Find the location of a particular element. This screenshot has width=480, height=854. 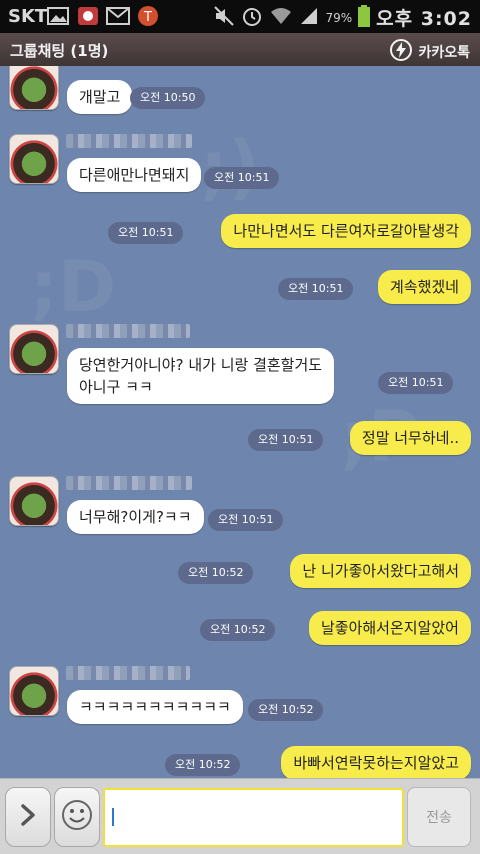

message-bubble: 너무해?이게?ㅋㅋ is located at coordinates (135, 517).